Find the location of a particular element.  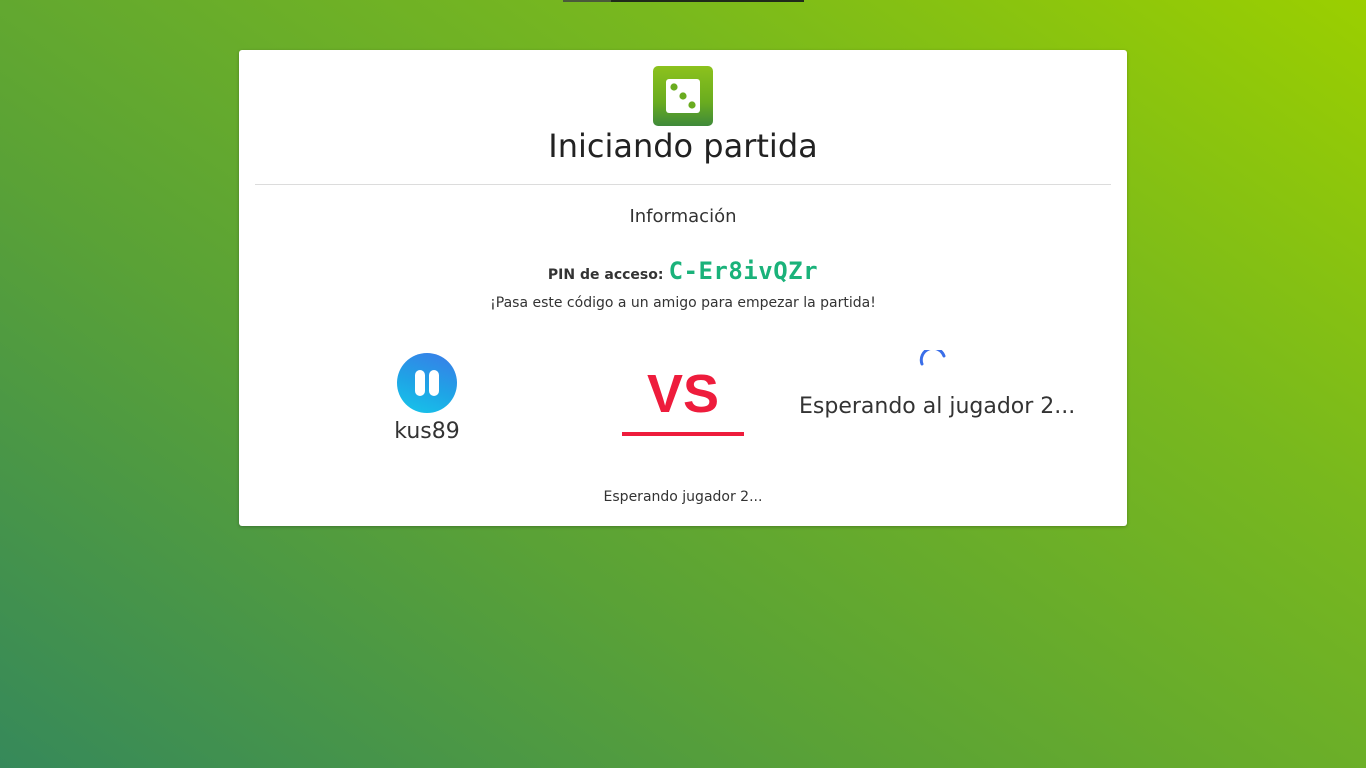

avatar-bar-right is located at coordinates (434, 383).